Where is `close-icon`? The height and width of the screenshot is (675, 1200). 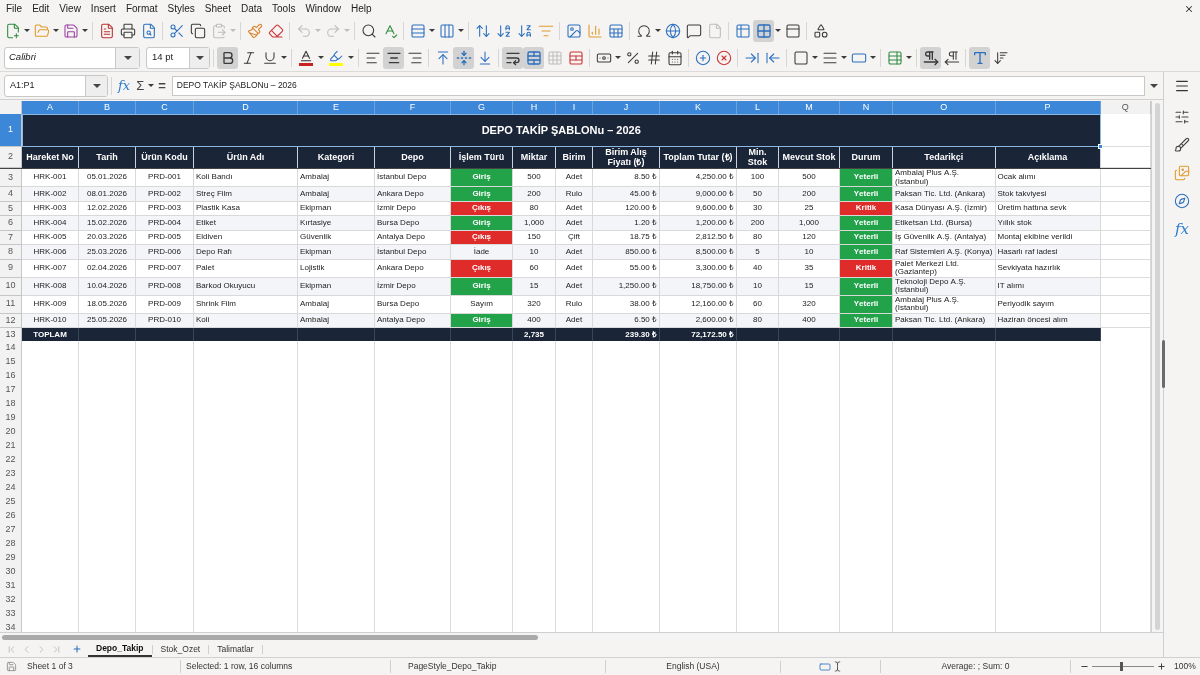 close-icon is located at coordinates (1189, 8).